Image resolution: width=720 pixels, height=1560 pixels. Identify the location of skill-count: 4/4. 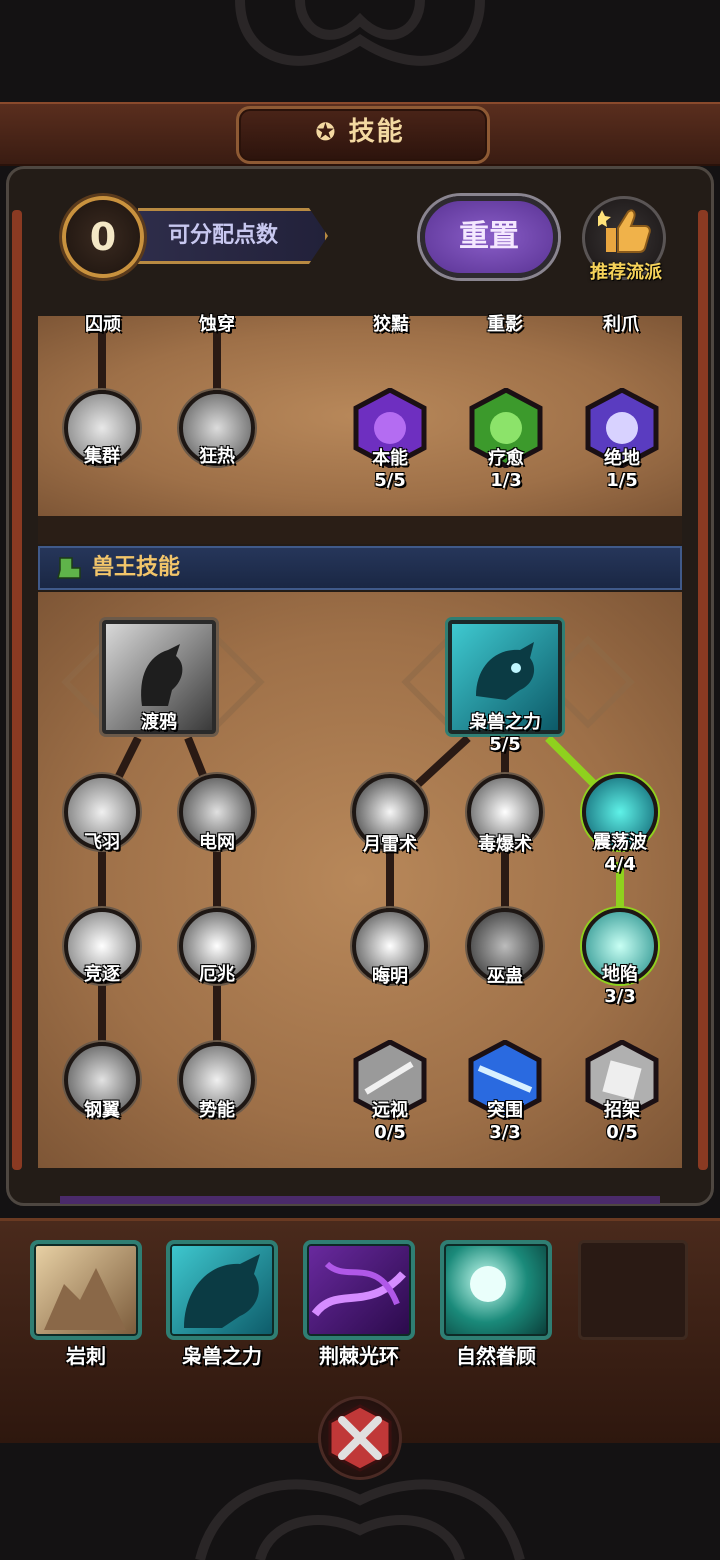
(620, 864).